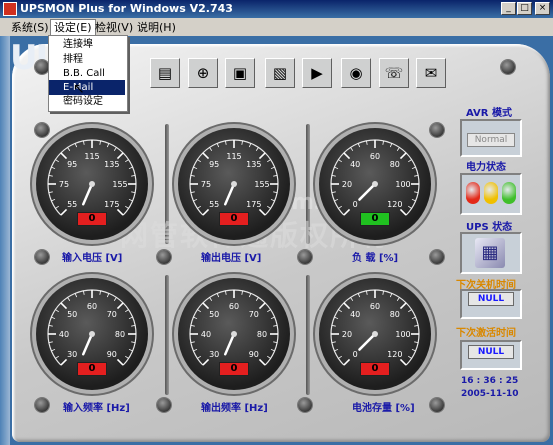 This screenshot has width=553, height=445. I want to click on gauge-tick-label: 90, so click(112, 354).